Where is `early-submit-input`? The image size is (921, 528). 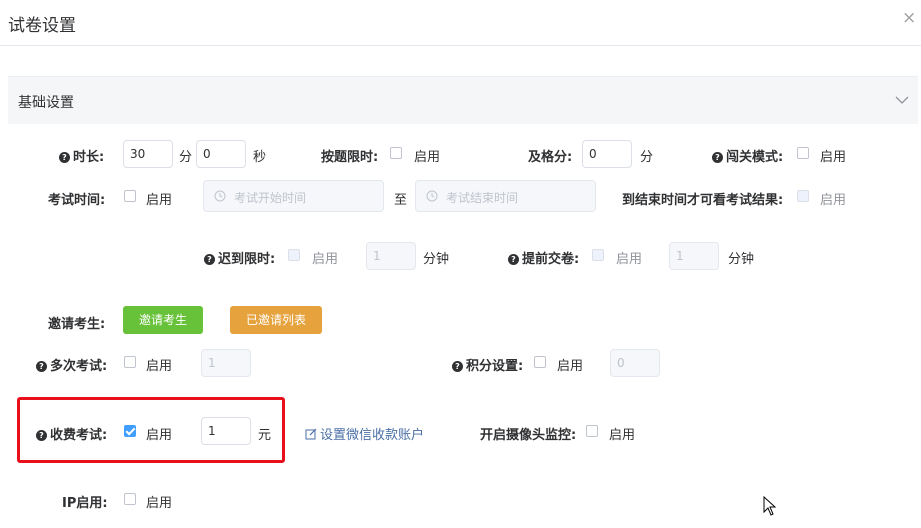
early-submit-input is located at coordinates (694, 256).